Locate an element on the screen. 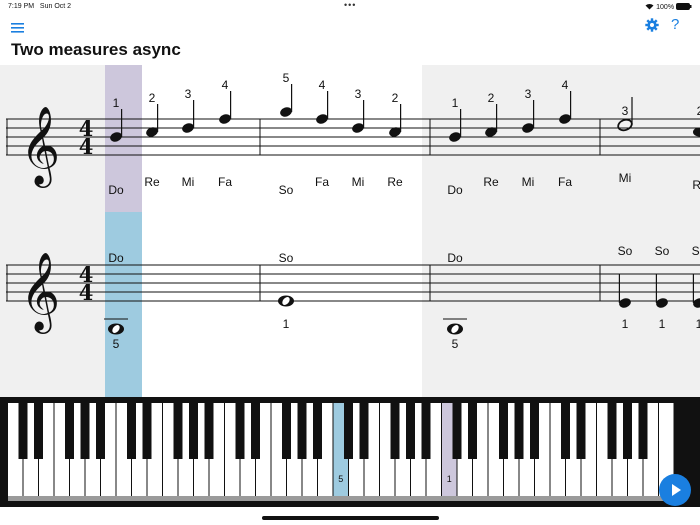  key-shadow-strip is located at coordinates (341, 498).